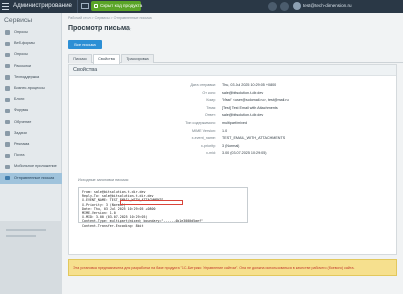 The height and width of the screenshot is (294, 403). I want to click on sidebar-item: Мобильное приложение, so click(31, 166).